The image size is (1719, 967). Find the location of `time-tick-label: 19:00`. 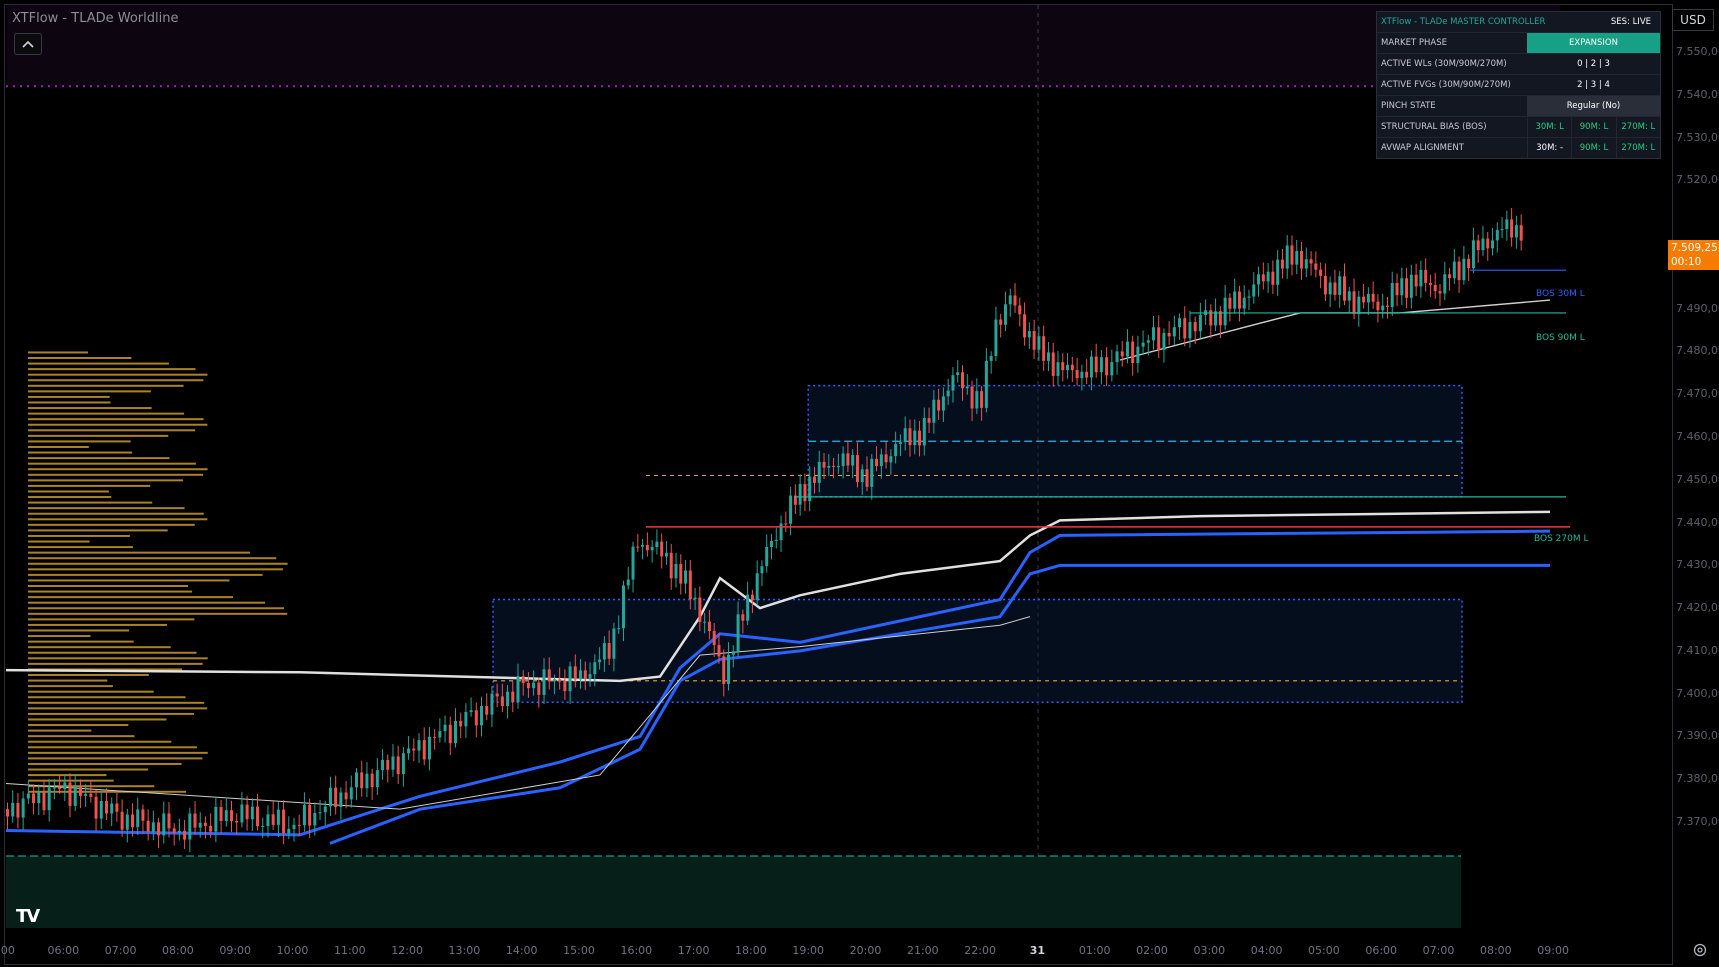

time-tick-label: 19:00 is located at coordinates (808, 950).